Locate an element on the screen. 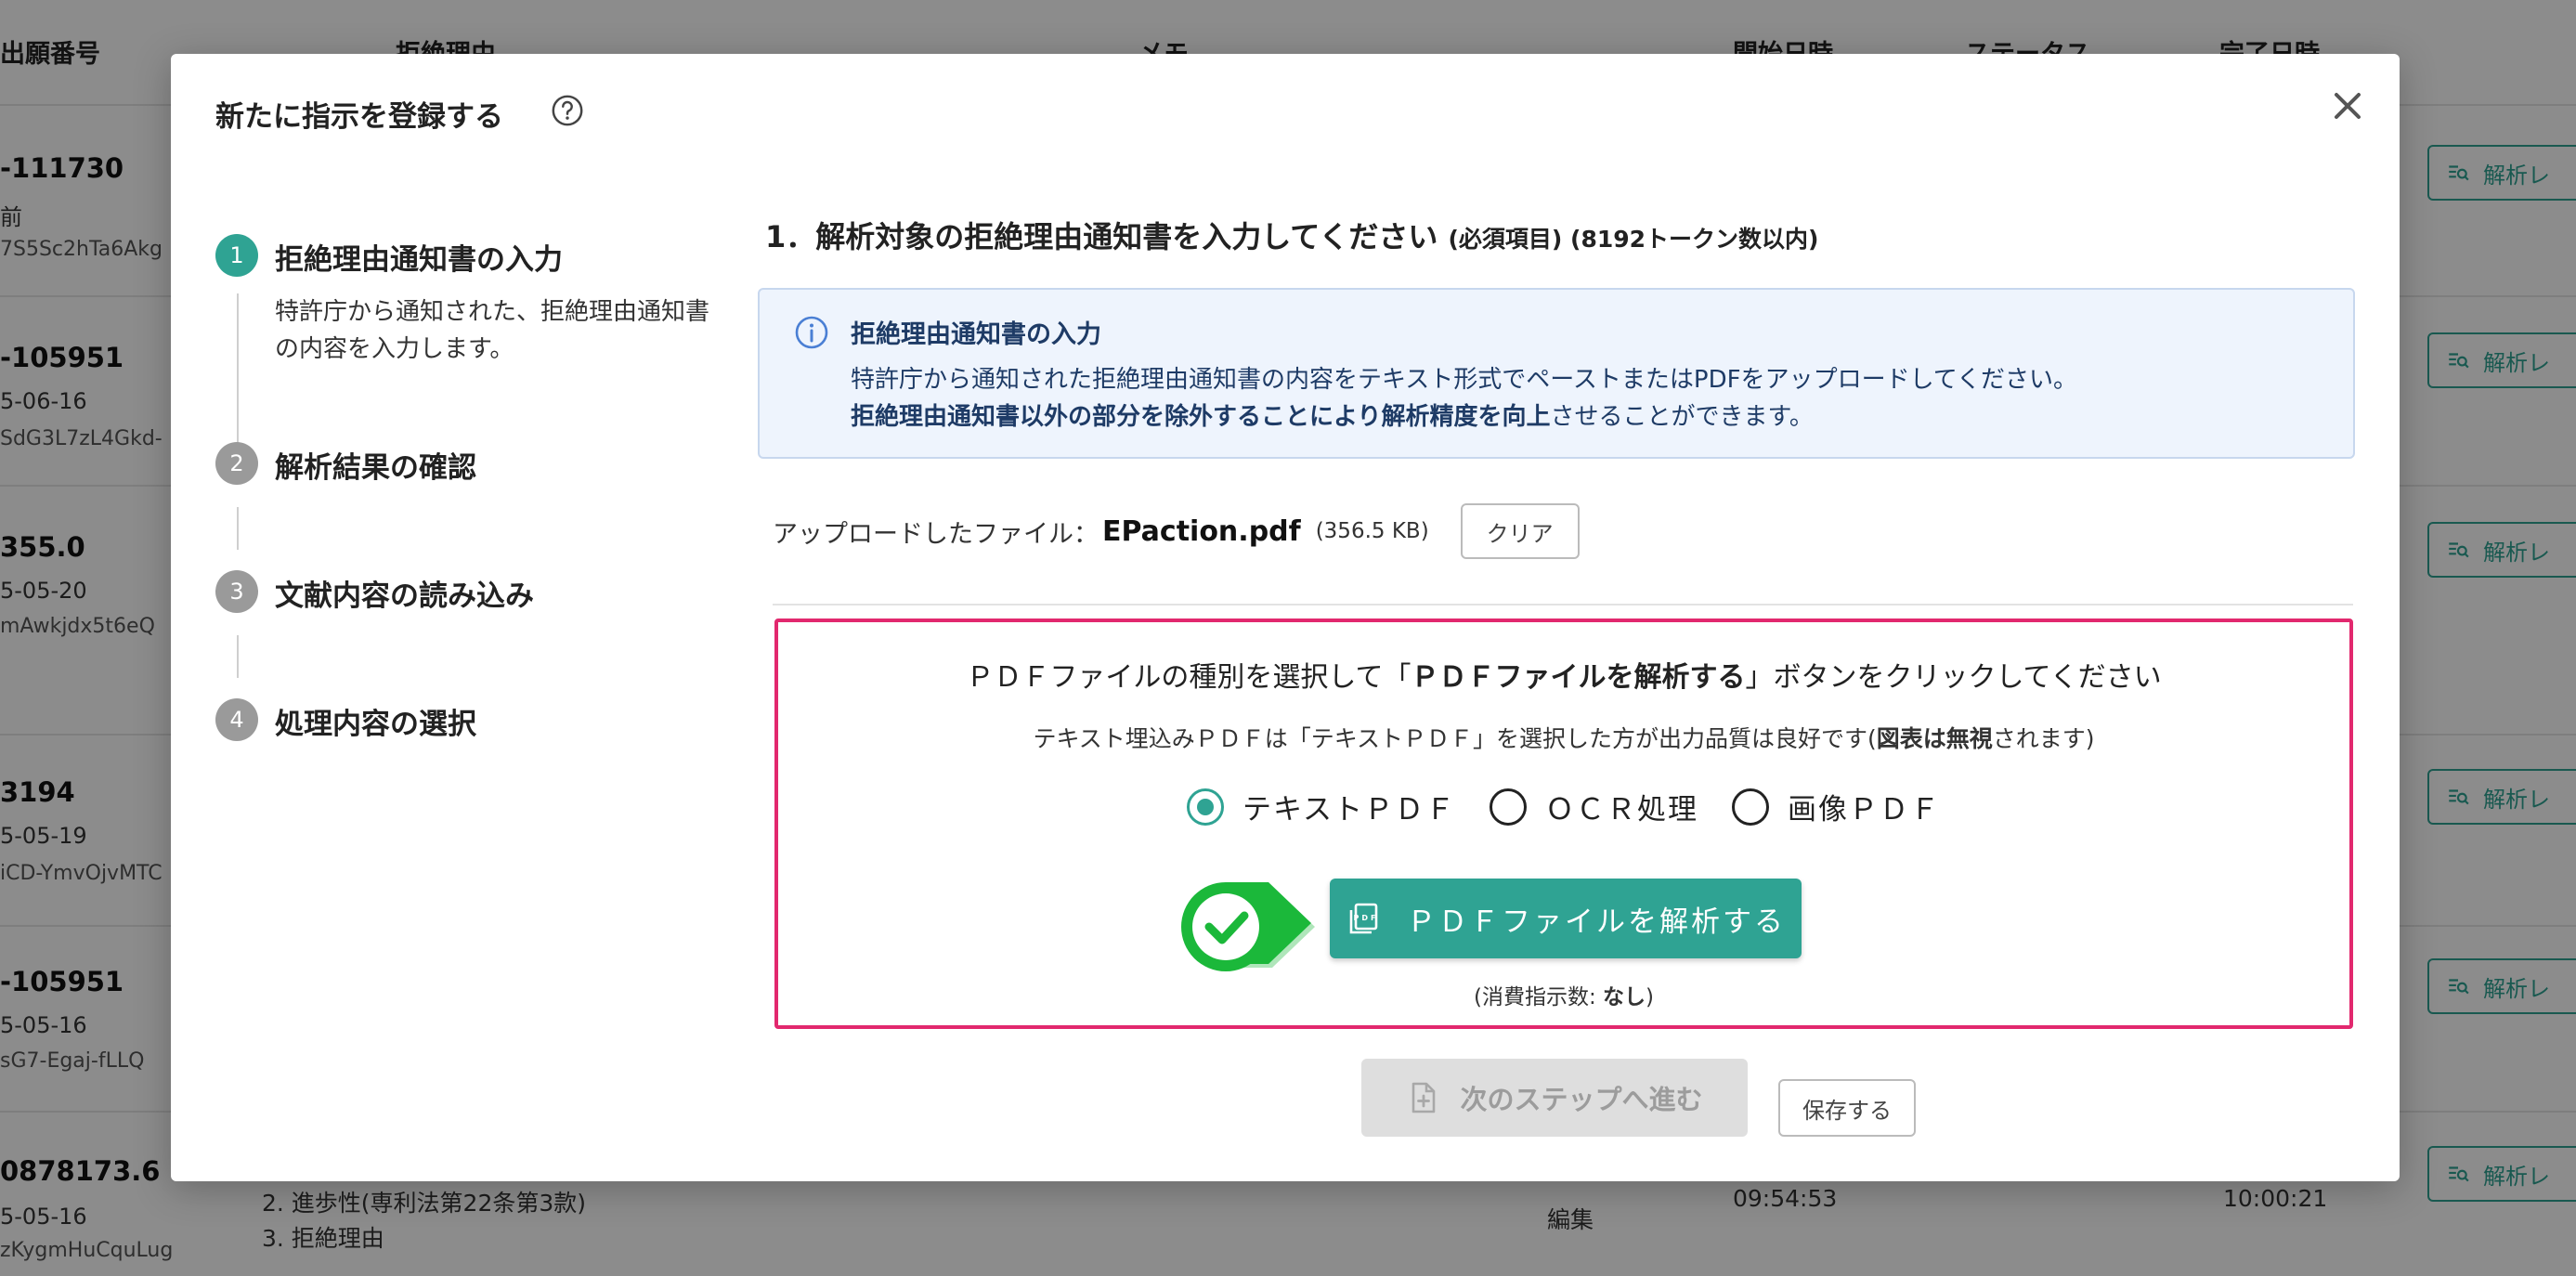 This screenshot has width=2576, height=1276. radio-label: 画像ＰＤＦ is located at coordinates (1865, 810).